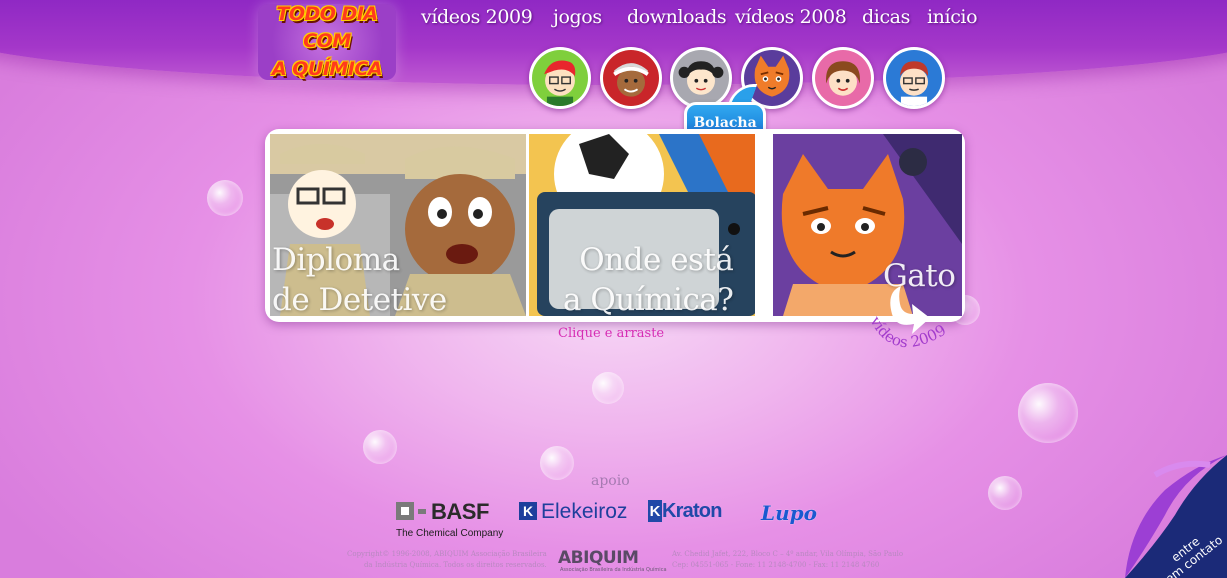 This screenshot has width=1227, height=578. Describe the element at coordinates (648, 279) in the screenshot. I see `slide-title-onde-esta: Onde está a Química?` at that location.